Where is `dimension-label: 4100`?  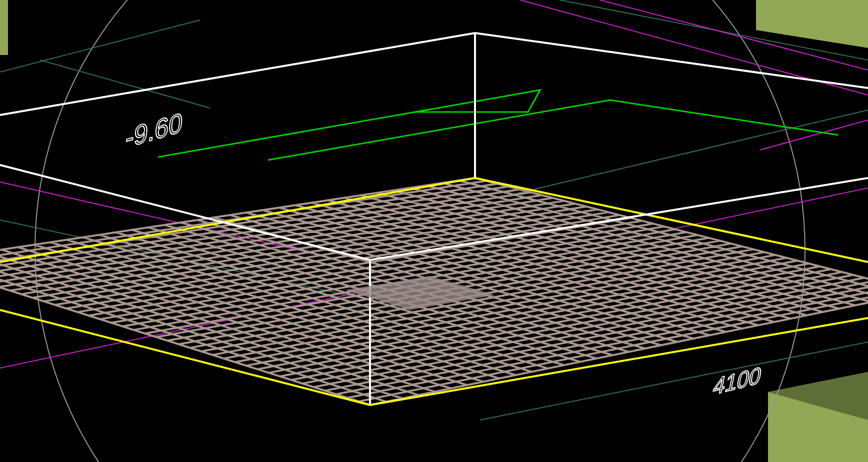
dimension-label: 4100 is located at coordinates (737, 381).